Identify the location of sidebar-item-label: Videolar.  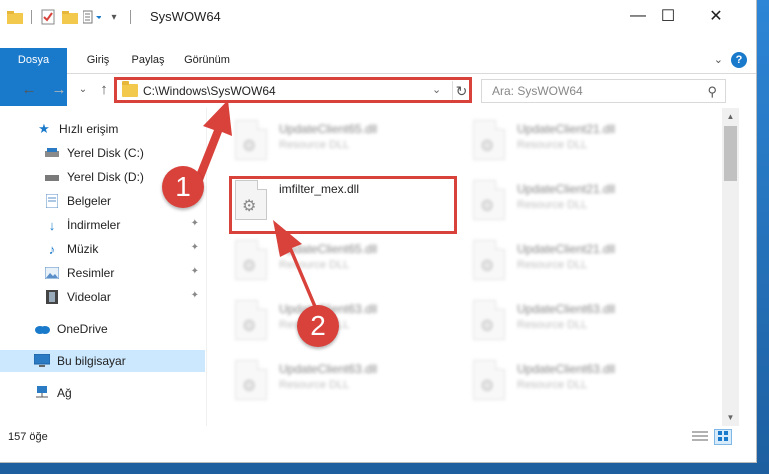
(89, 297).